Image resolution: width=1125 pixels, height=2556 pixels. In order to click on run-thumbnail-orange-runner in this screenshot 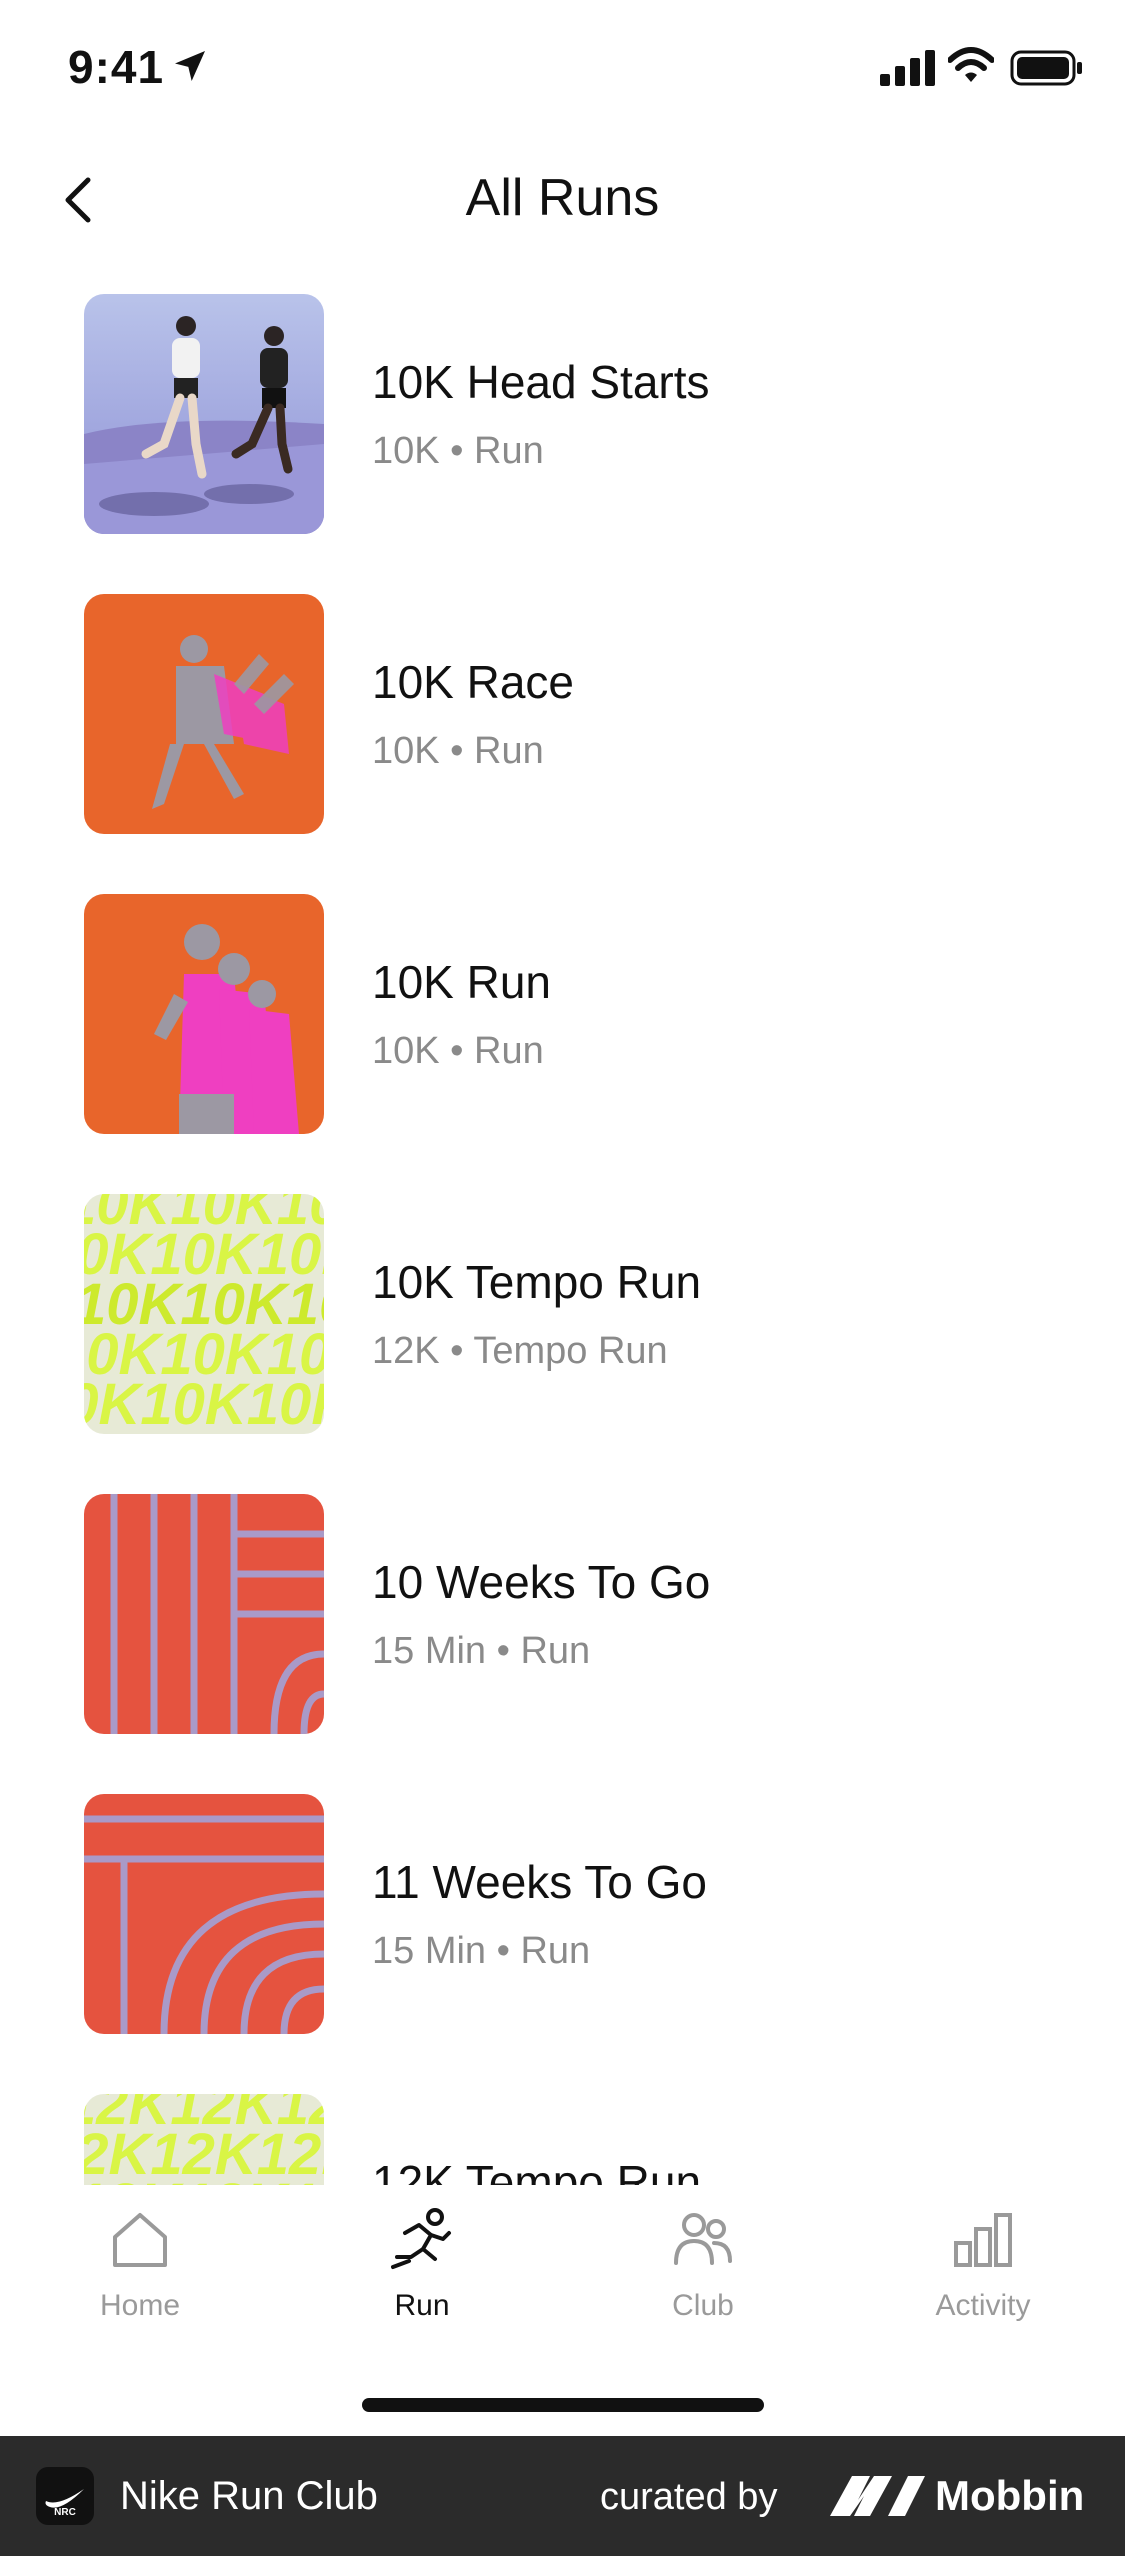, I will do `click(204, 714)`.